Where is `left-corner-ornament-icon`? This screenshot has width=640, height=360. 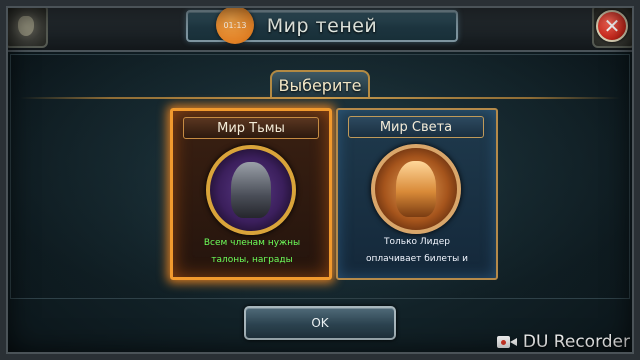
left-corner-ornament-icon is located at coordinates (26, 26).